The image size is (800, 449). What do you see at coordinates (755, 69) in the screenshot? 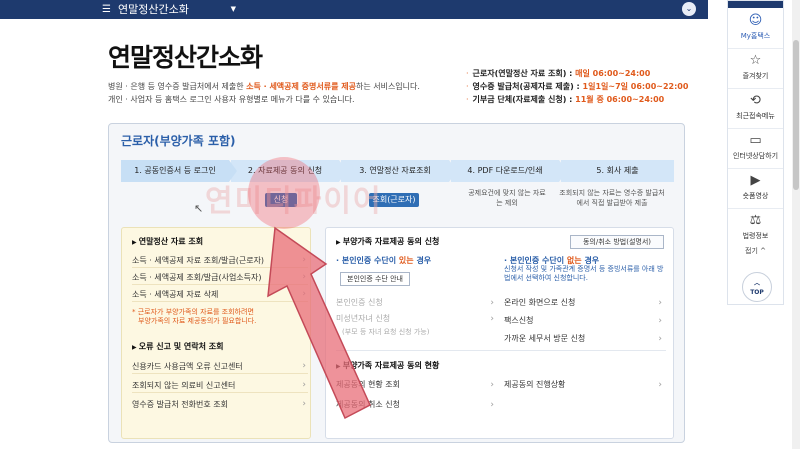
I see `sidebar-item-favorites: ☆ 즐겨찾기` at bounding box center [755, 69].